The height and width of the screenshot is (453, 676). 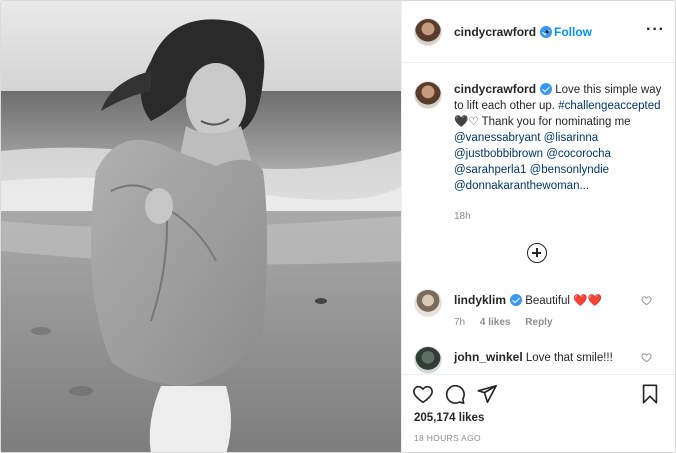 I want to click on caption-username: cindycrawford, so click(x=503, y=89).